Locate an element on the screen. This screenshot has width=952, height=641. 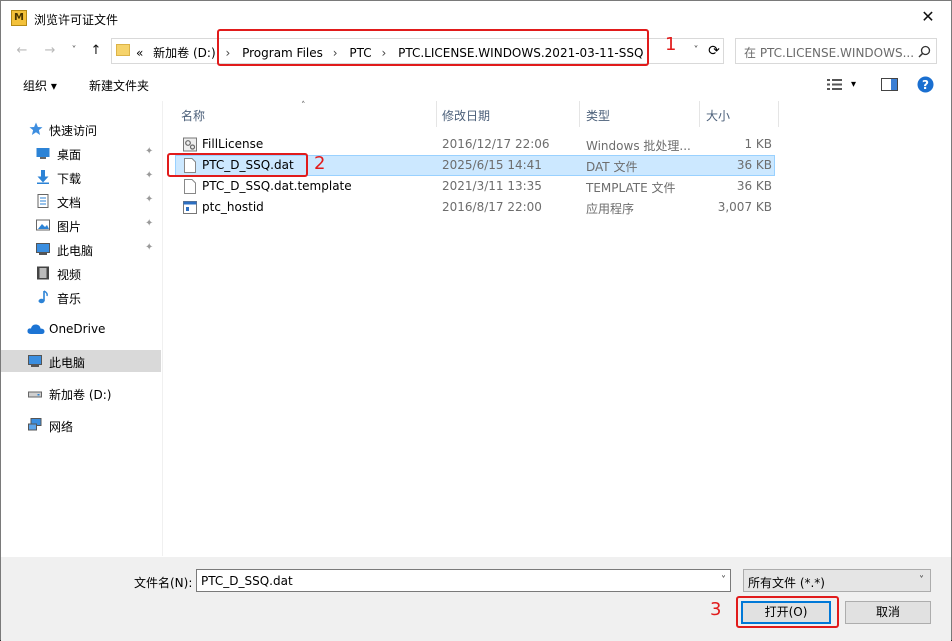
preview-pane-icon is located at coordinates (889, 84).